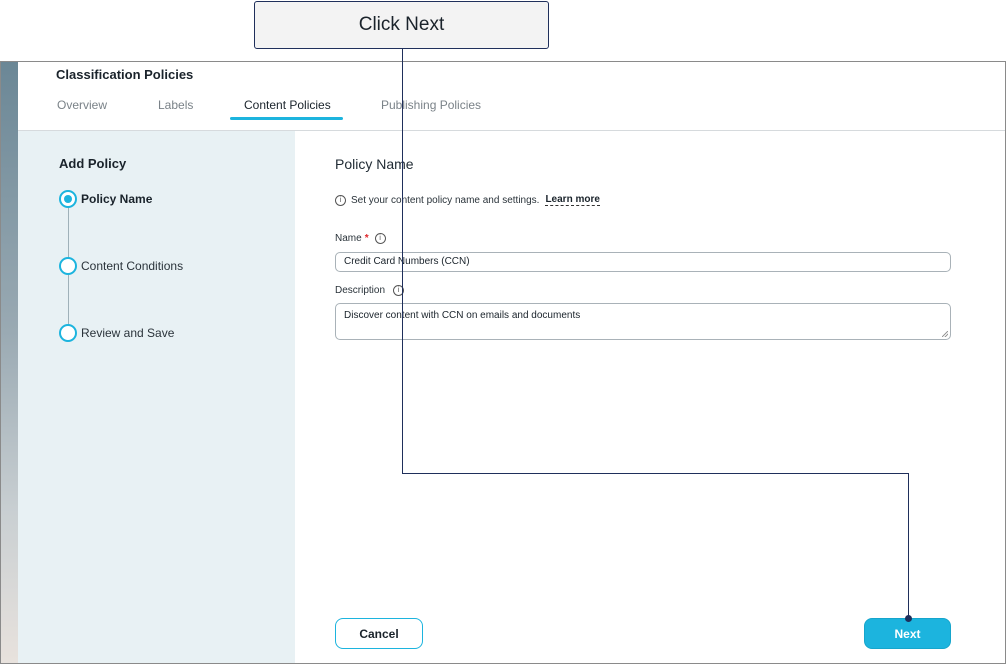 Image resolution: width=1007 pixels, height=665 pixels. I want to click on callout-target-dot, so click(908, 618).